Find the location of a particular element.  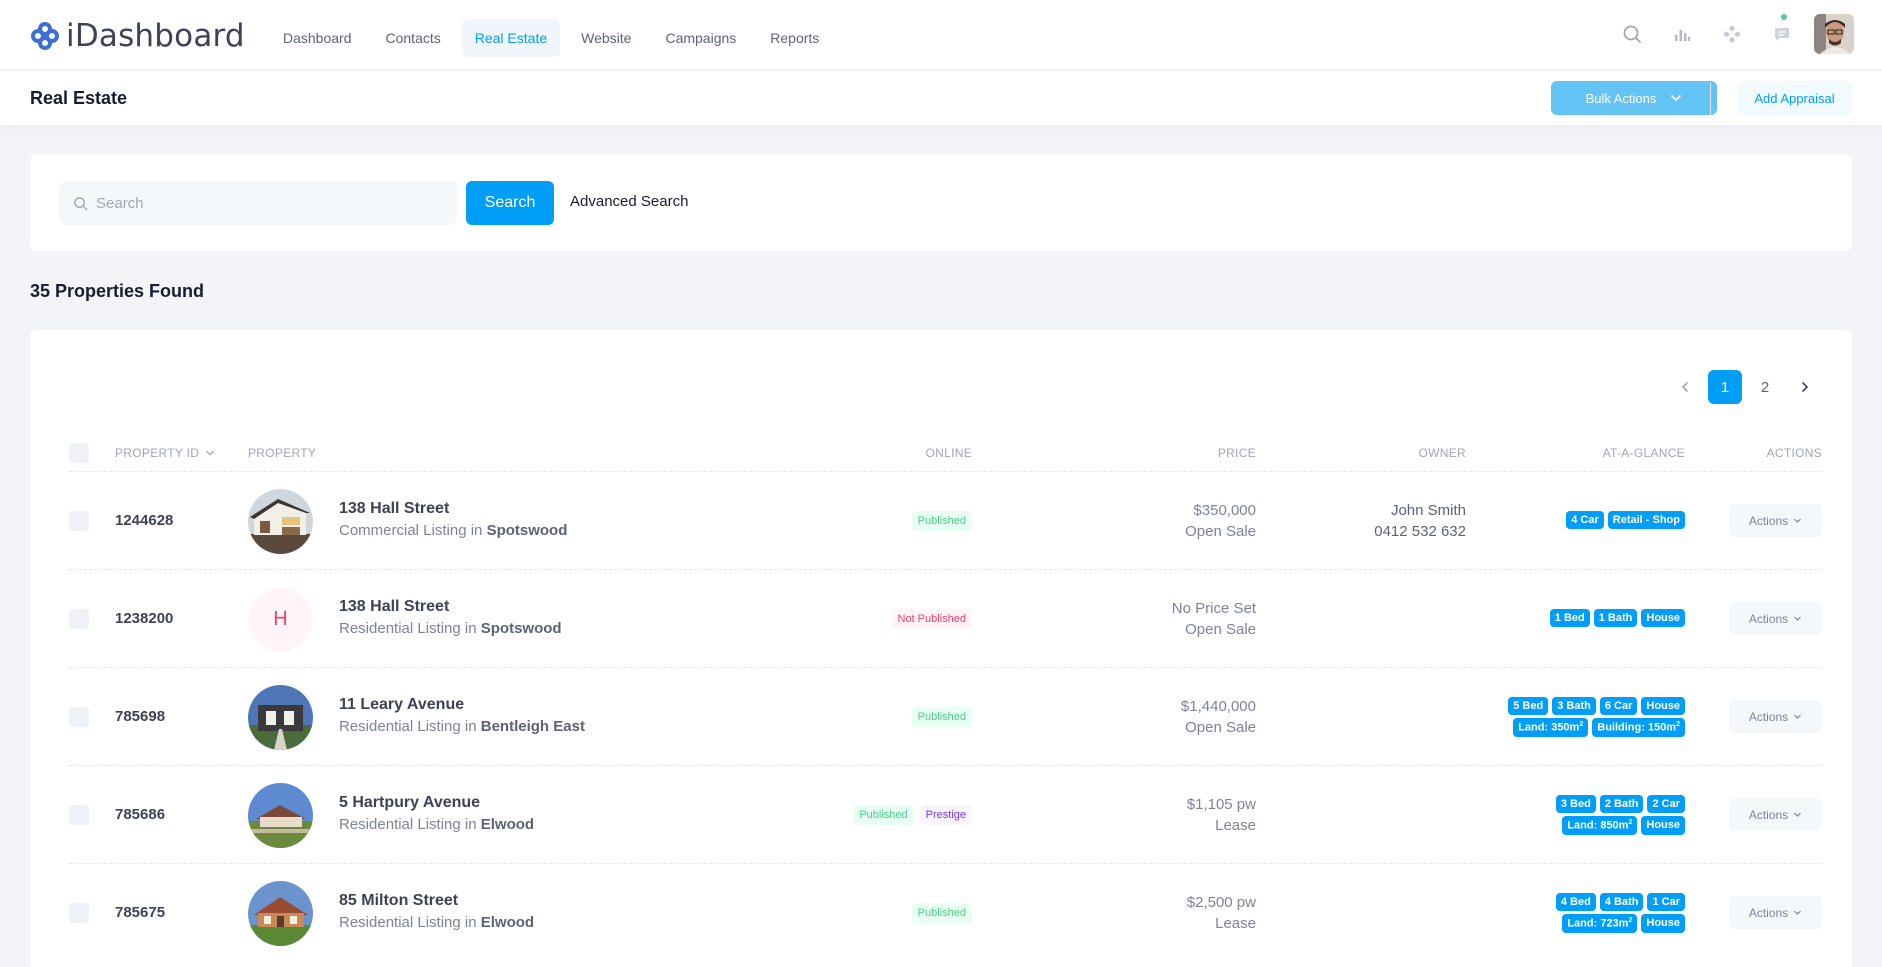

property-id: 785686 is located at coordinates (140, 814).